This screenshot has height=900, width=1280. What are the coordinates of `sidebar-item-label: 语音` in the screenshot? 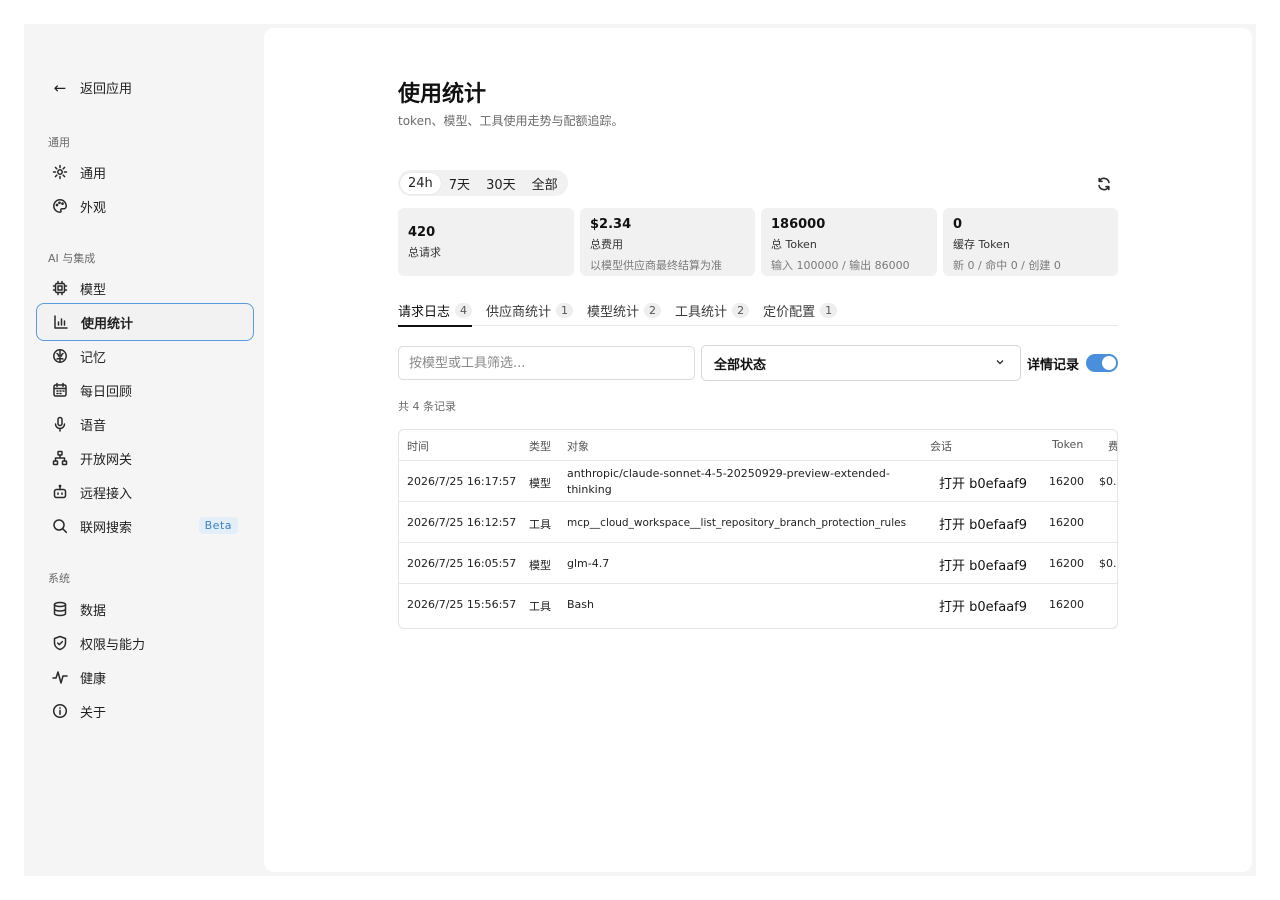 It's located at (93, 426).